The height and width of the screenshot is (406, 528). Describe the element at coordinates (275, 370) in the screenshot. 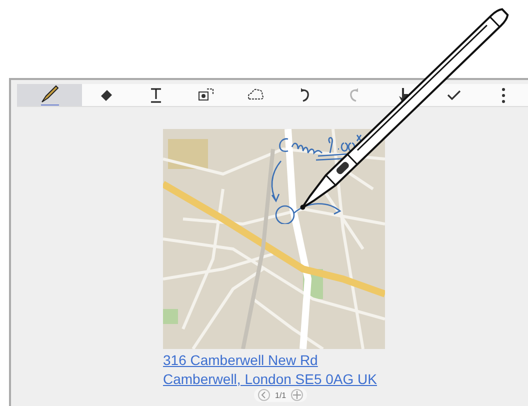

I see `address-link: 316 Camberwell New Rd Camberwell, London SE5 0AG UK` at that location.